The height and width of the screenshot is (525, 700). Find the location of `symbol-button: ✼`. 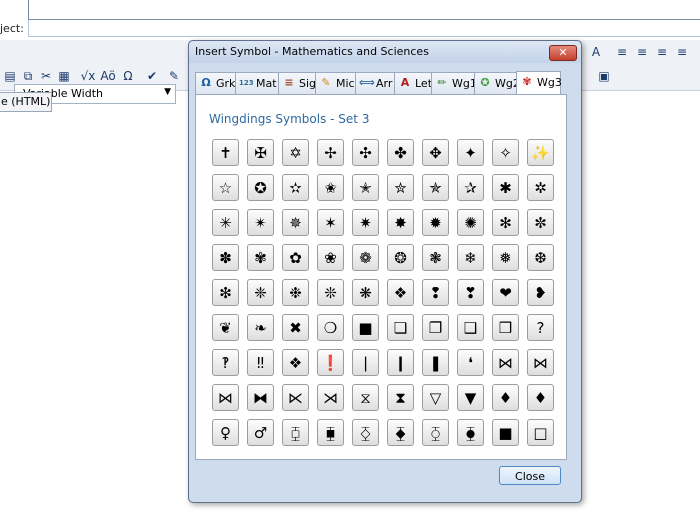

symbol-button: ✼ is located at coordinates (540, 222).